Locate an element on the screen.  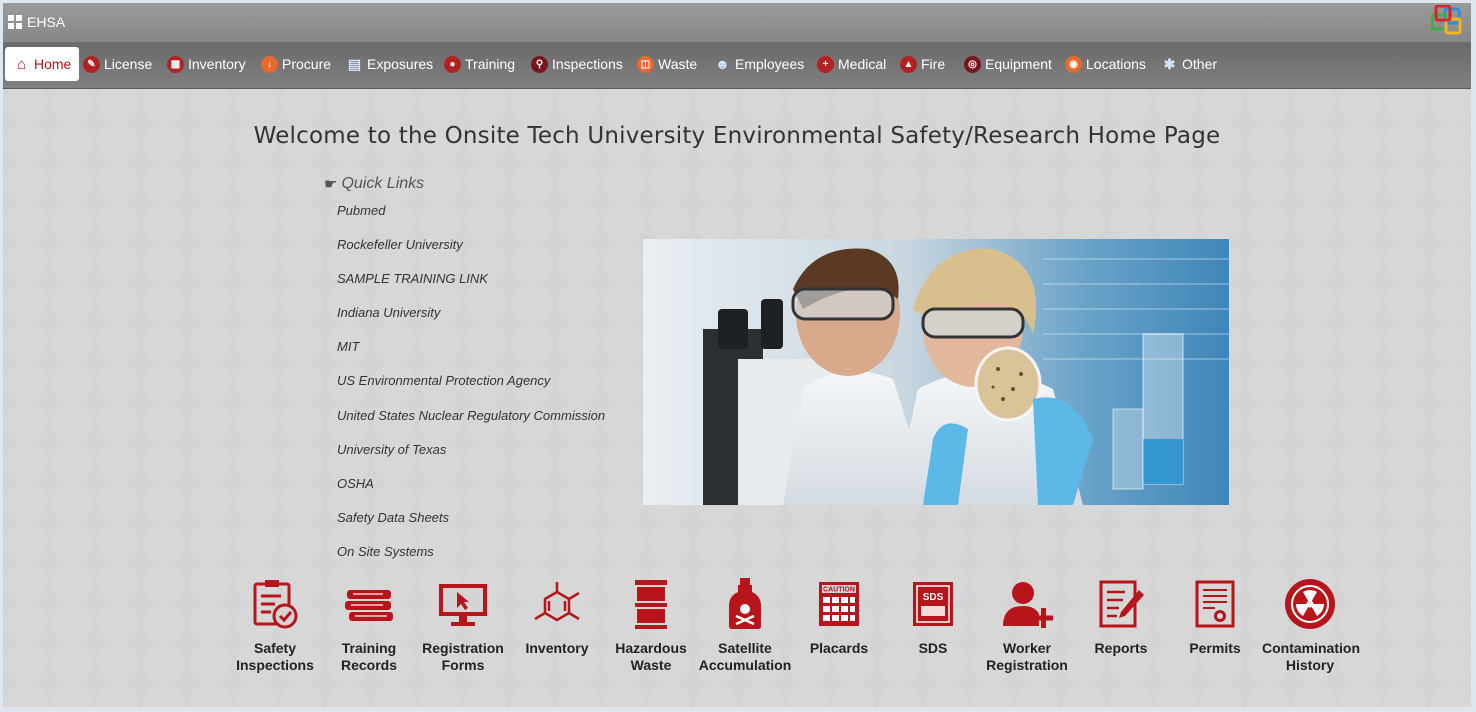
nav-inventory-label: Inventory is located at coordinates (217, 64).